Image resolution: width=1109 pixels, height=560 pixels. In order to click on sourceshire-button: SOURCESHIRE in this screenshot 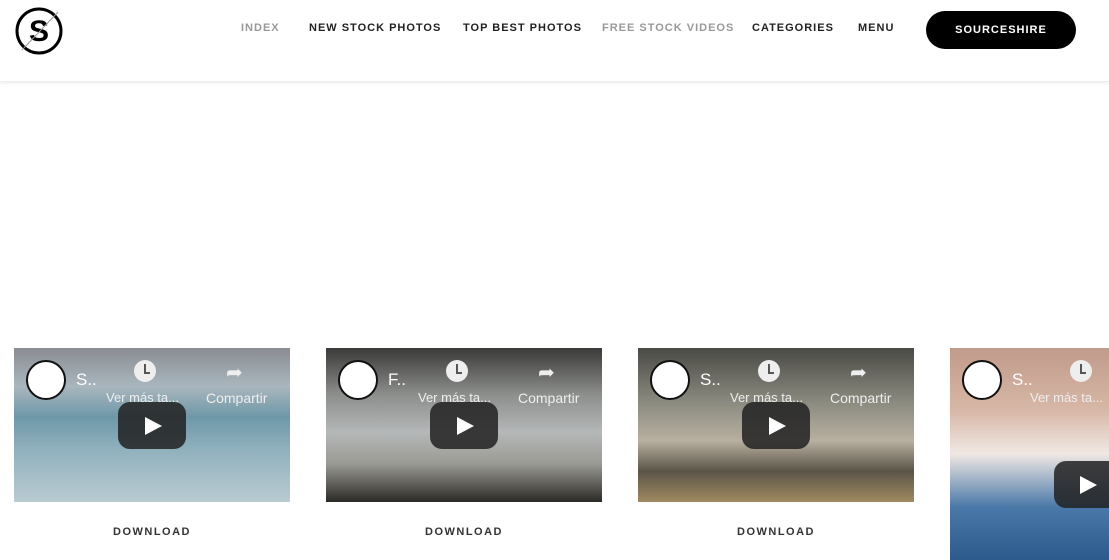, I will do `click(1001, 30)`.